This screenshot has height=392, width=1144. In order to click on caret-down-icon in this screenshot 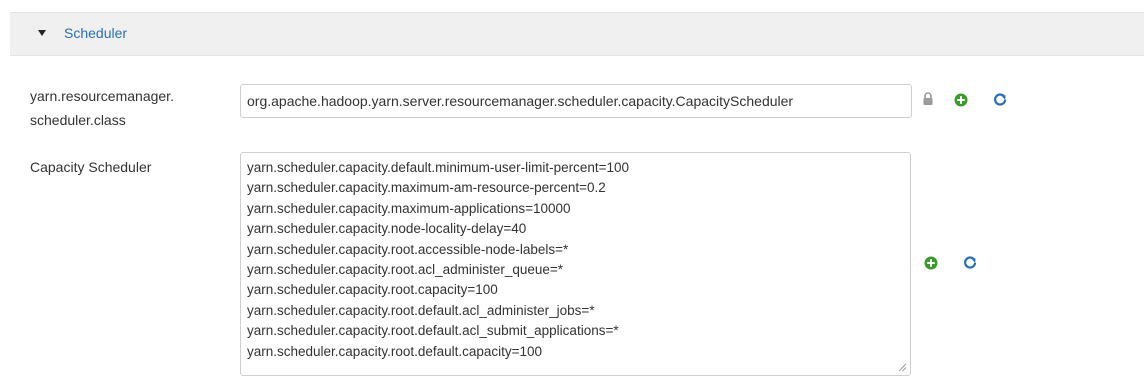, I will do `click(42, 33)`.